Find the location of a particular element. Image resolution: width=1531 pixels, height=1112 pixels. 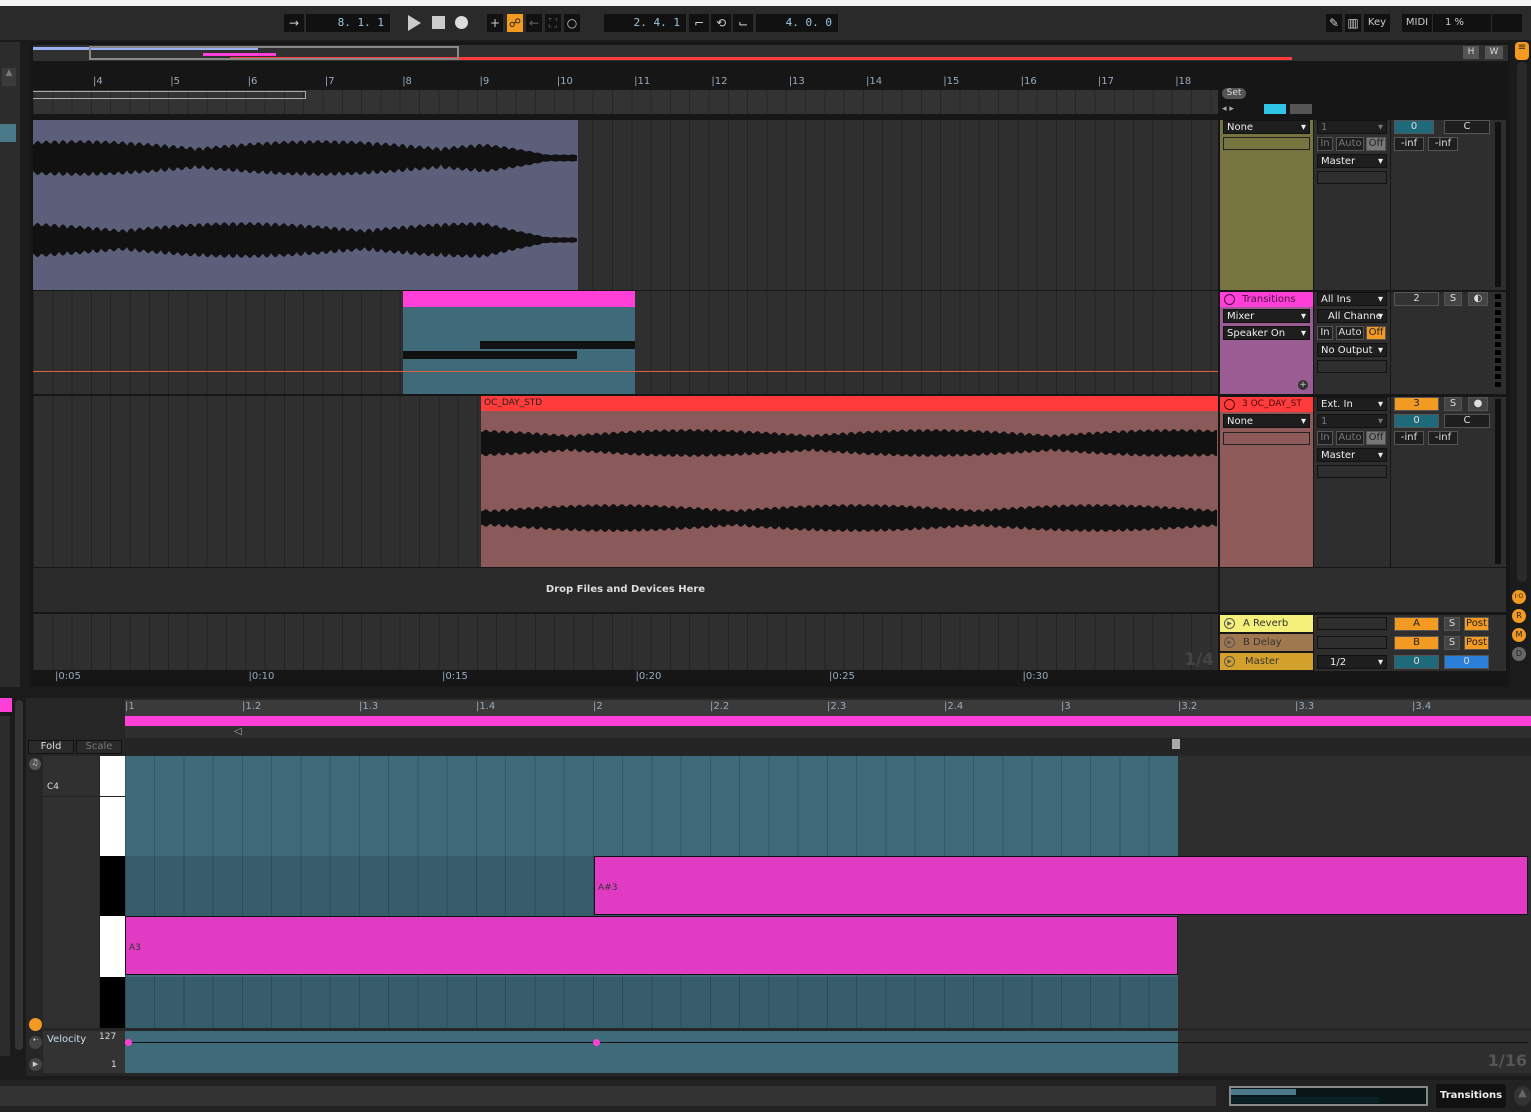

midi-clip is located at coordinates (519, 342).